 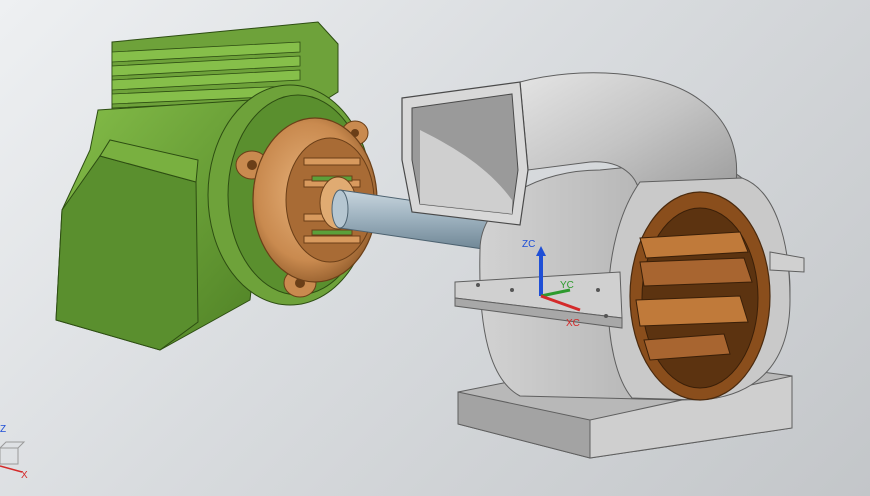 I want to click on z-axis-label: ZC, so click(x=528, y=244).